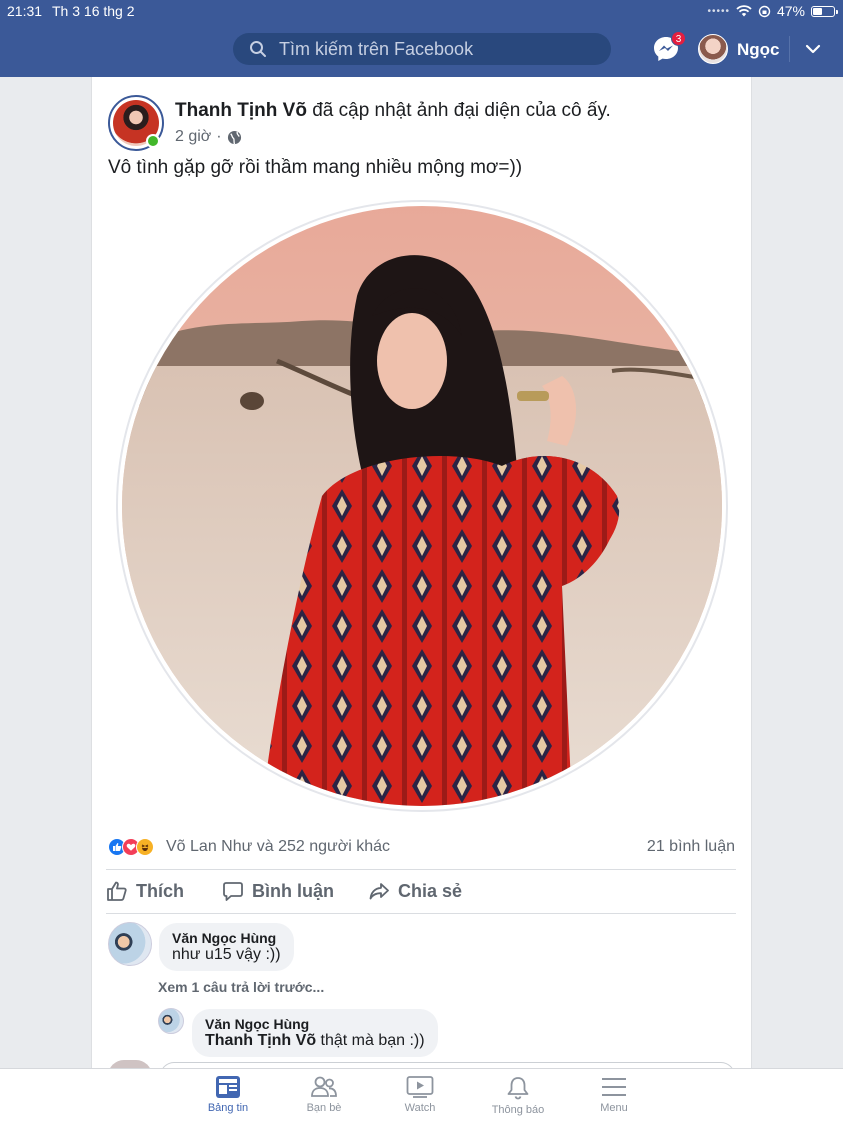  Describe the element at coordinates (420, 1108) in the screenshot. I see `tab-label: Watch` at that location.